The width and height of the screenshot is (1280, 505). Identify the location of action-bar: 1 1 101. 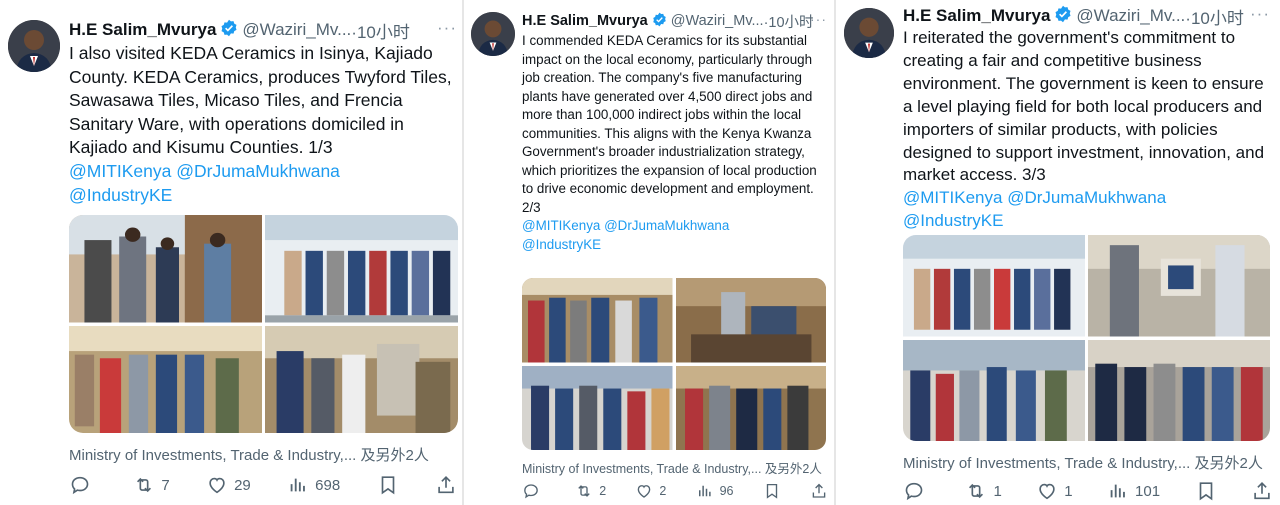
(1088, 491).